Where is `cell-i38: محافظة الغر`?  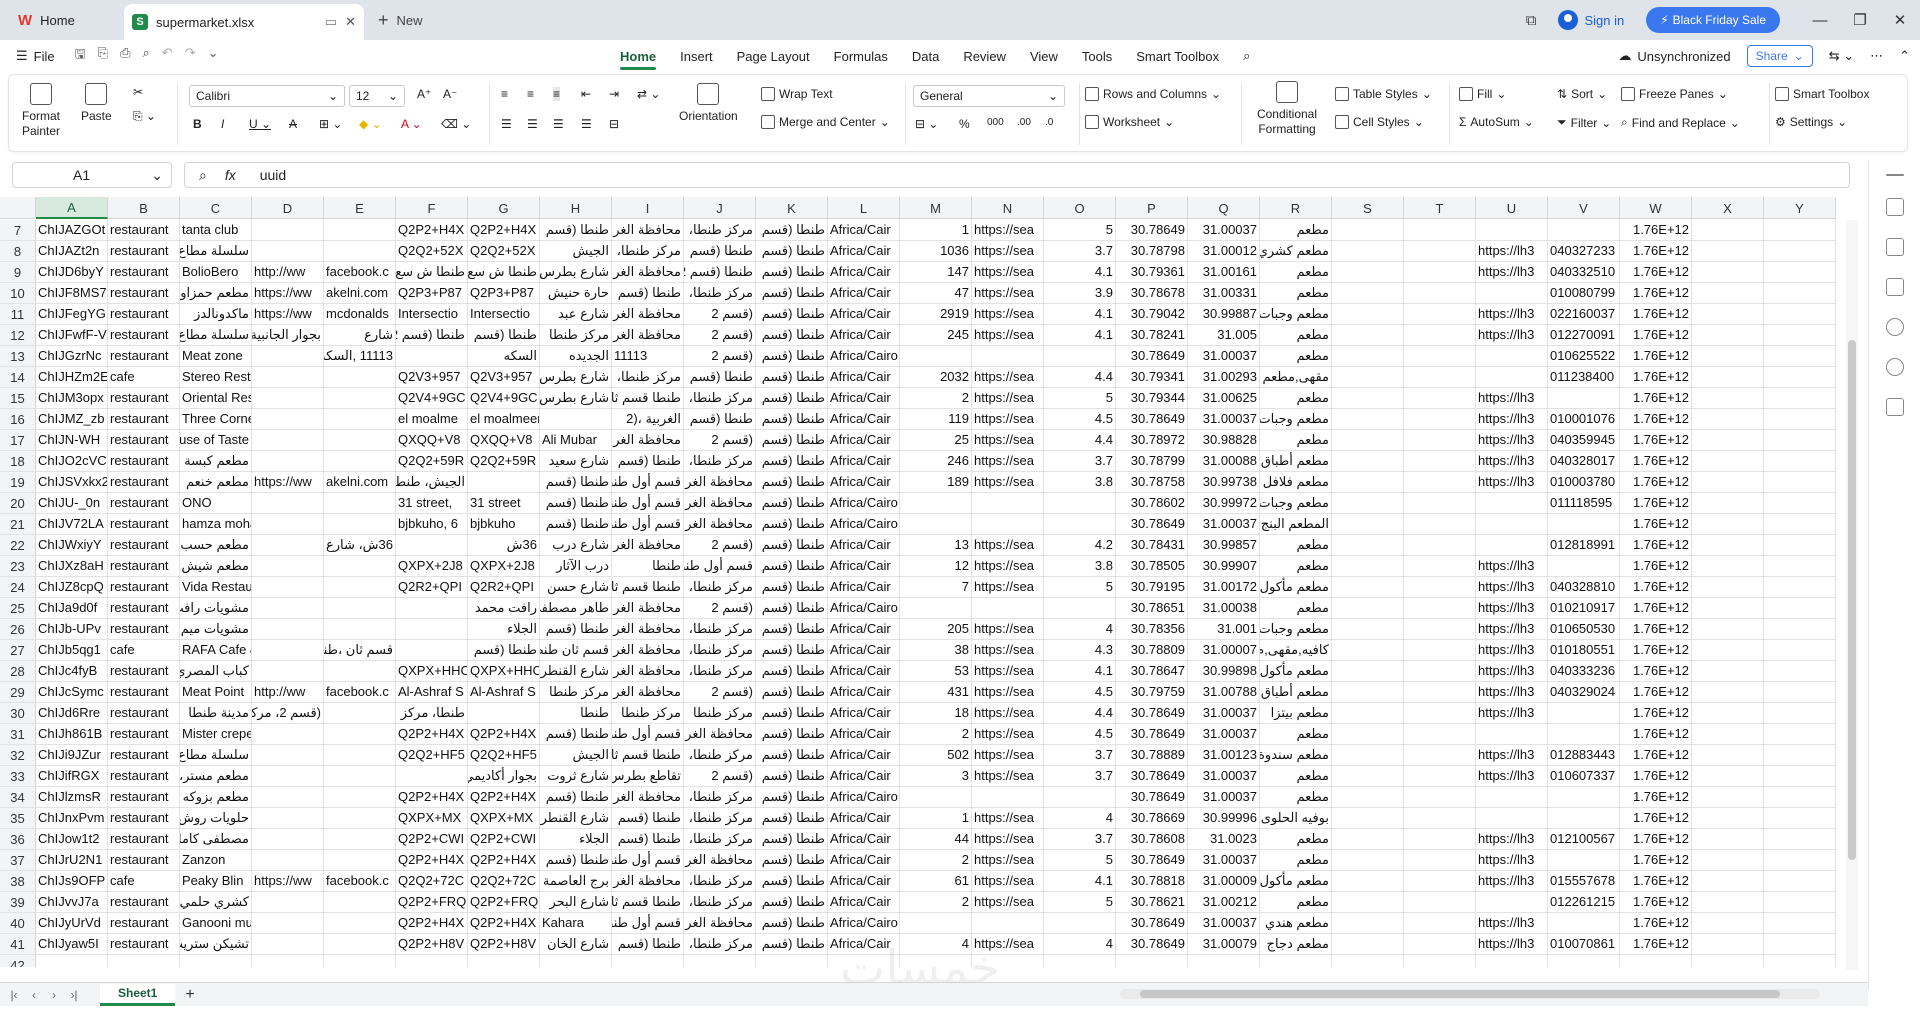
cell-i38: محافظة الغر is located at coordinates (648, 881).